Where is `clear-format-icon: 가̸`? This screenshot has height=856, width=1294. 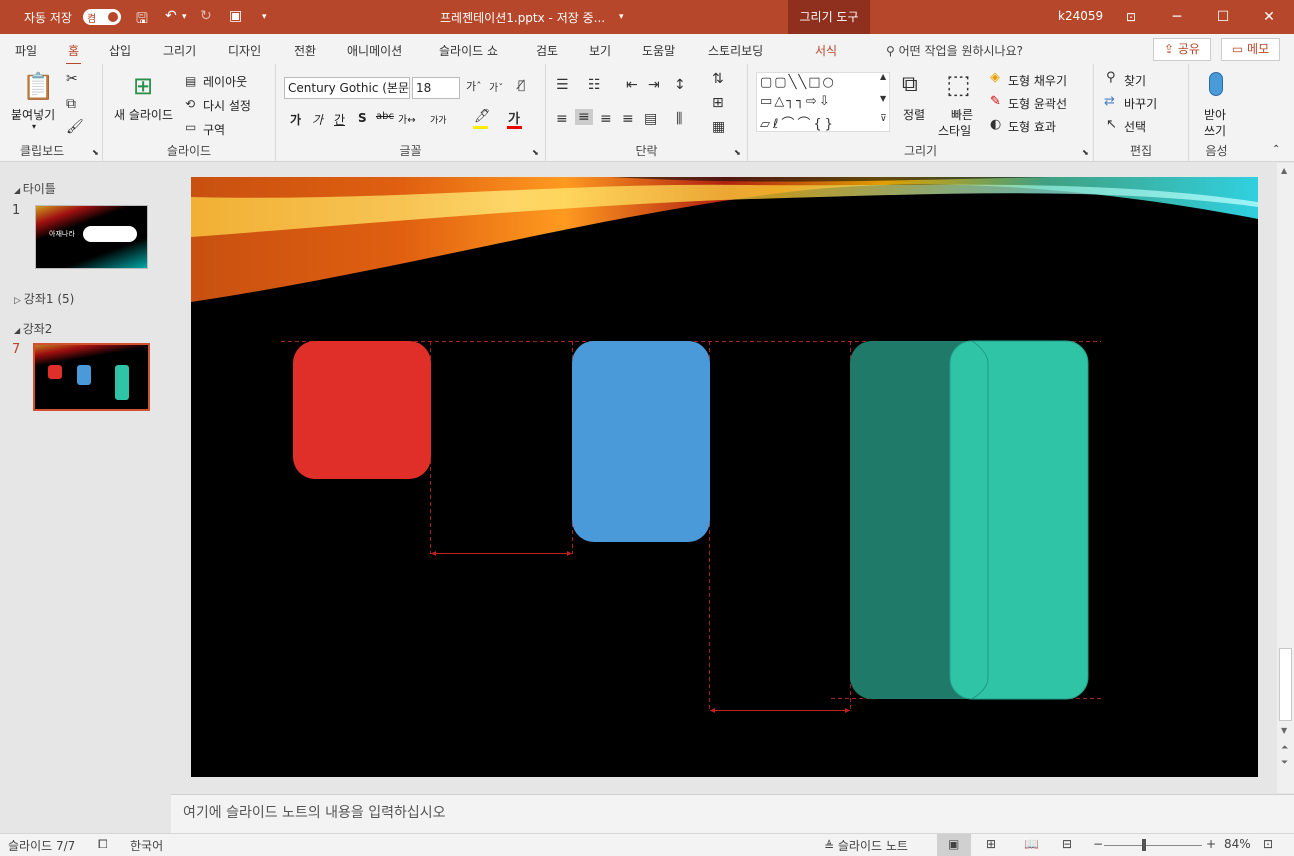 clear-format-icon: 가̸ is located at coordinates (521, 85).